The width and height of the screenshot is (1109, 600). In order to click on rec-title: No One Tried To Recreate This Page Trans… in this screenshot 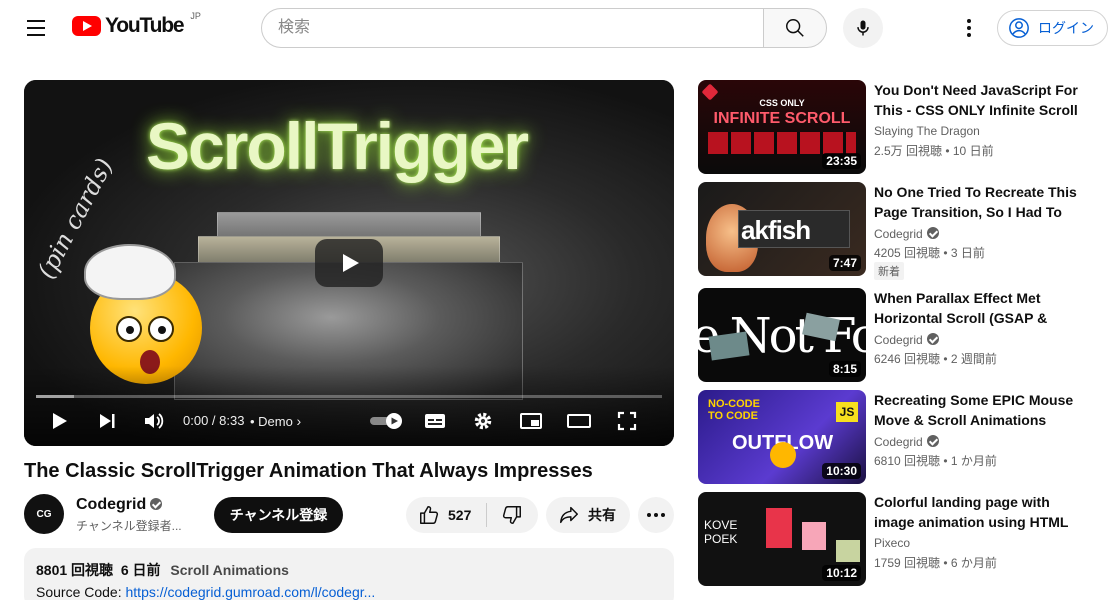, I will do `click(975, 202)`.